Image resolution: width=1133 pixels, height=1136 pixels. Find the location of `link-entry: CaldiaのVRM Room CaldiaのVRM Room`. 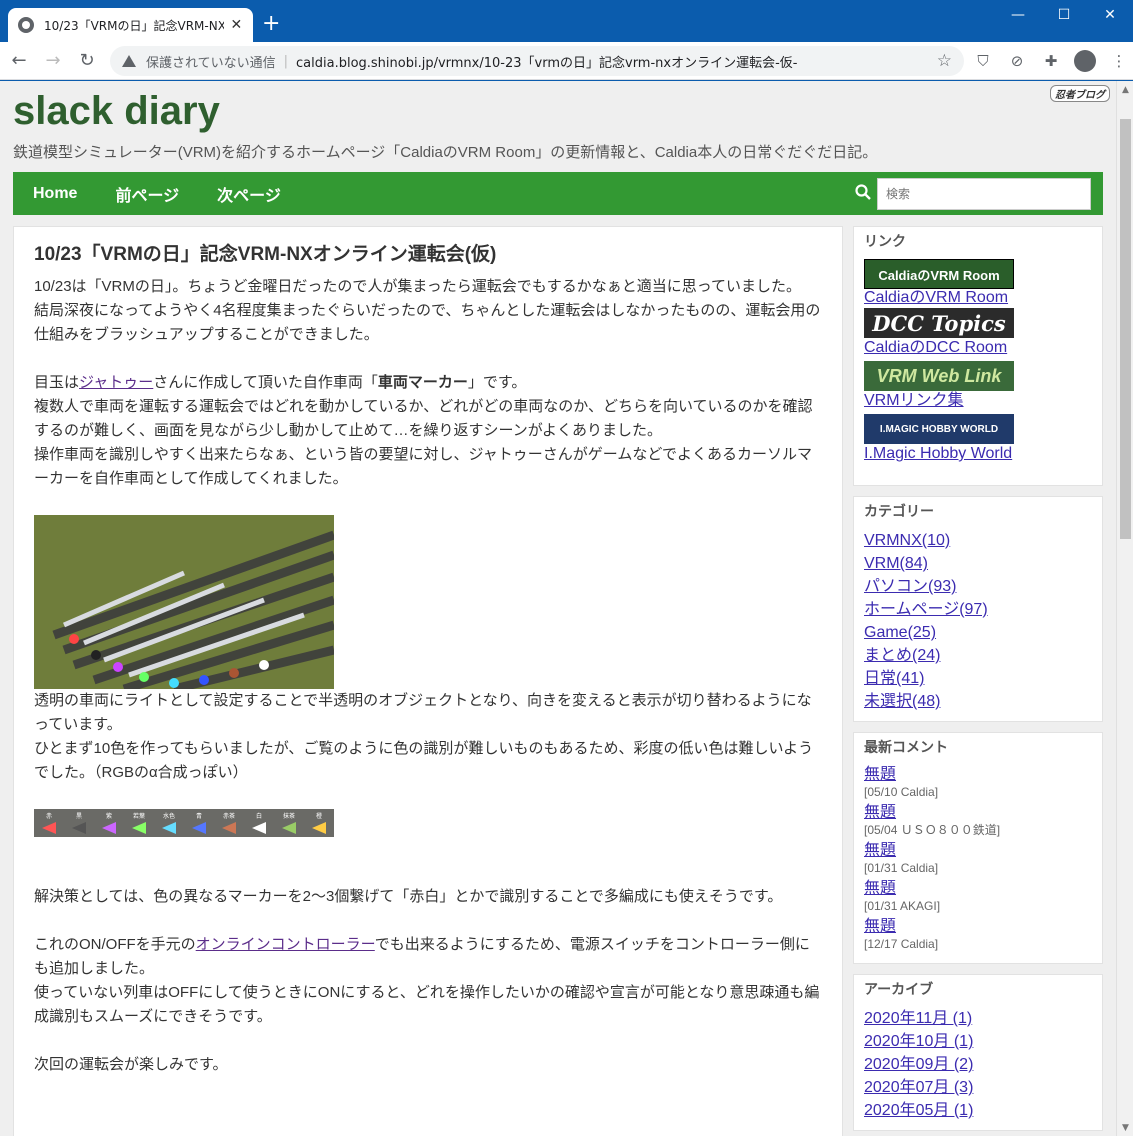

link-entry: CaldiaのVRM Room CaldiaのVRM Room is located at coordinates (978, 282).